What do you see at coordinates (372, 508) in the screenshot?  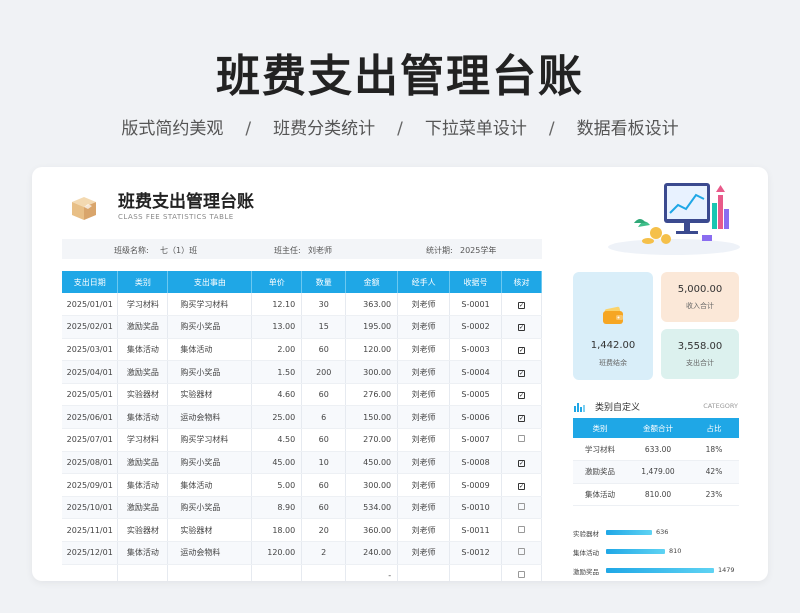 I see `cell-amount: 534.00` at bounding box center [372, 508].